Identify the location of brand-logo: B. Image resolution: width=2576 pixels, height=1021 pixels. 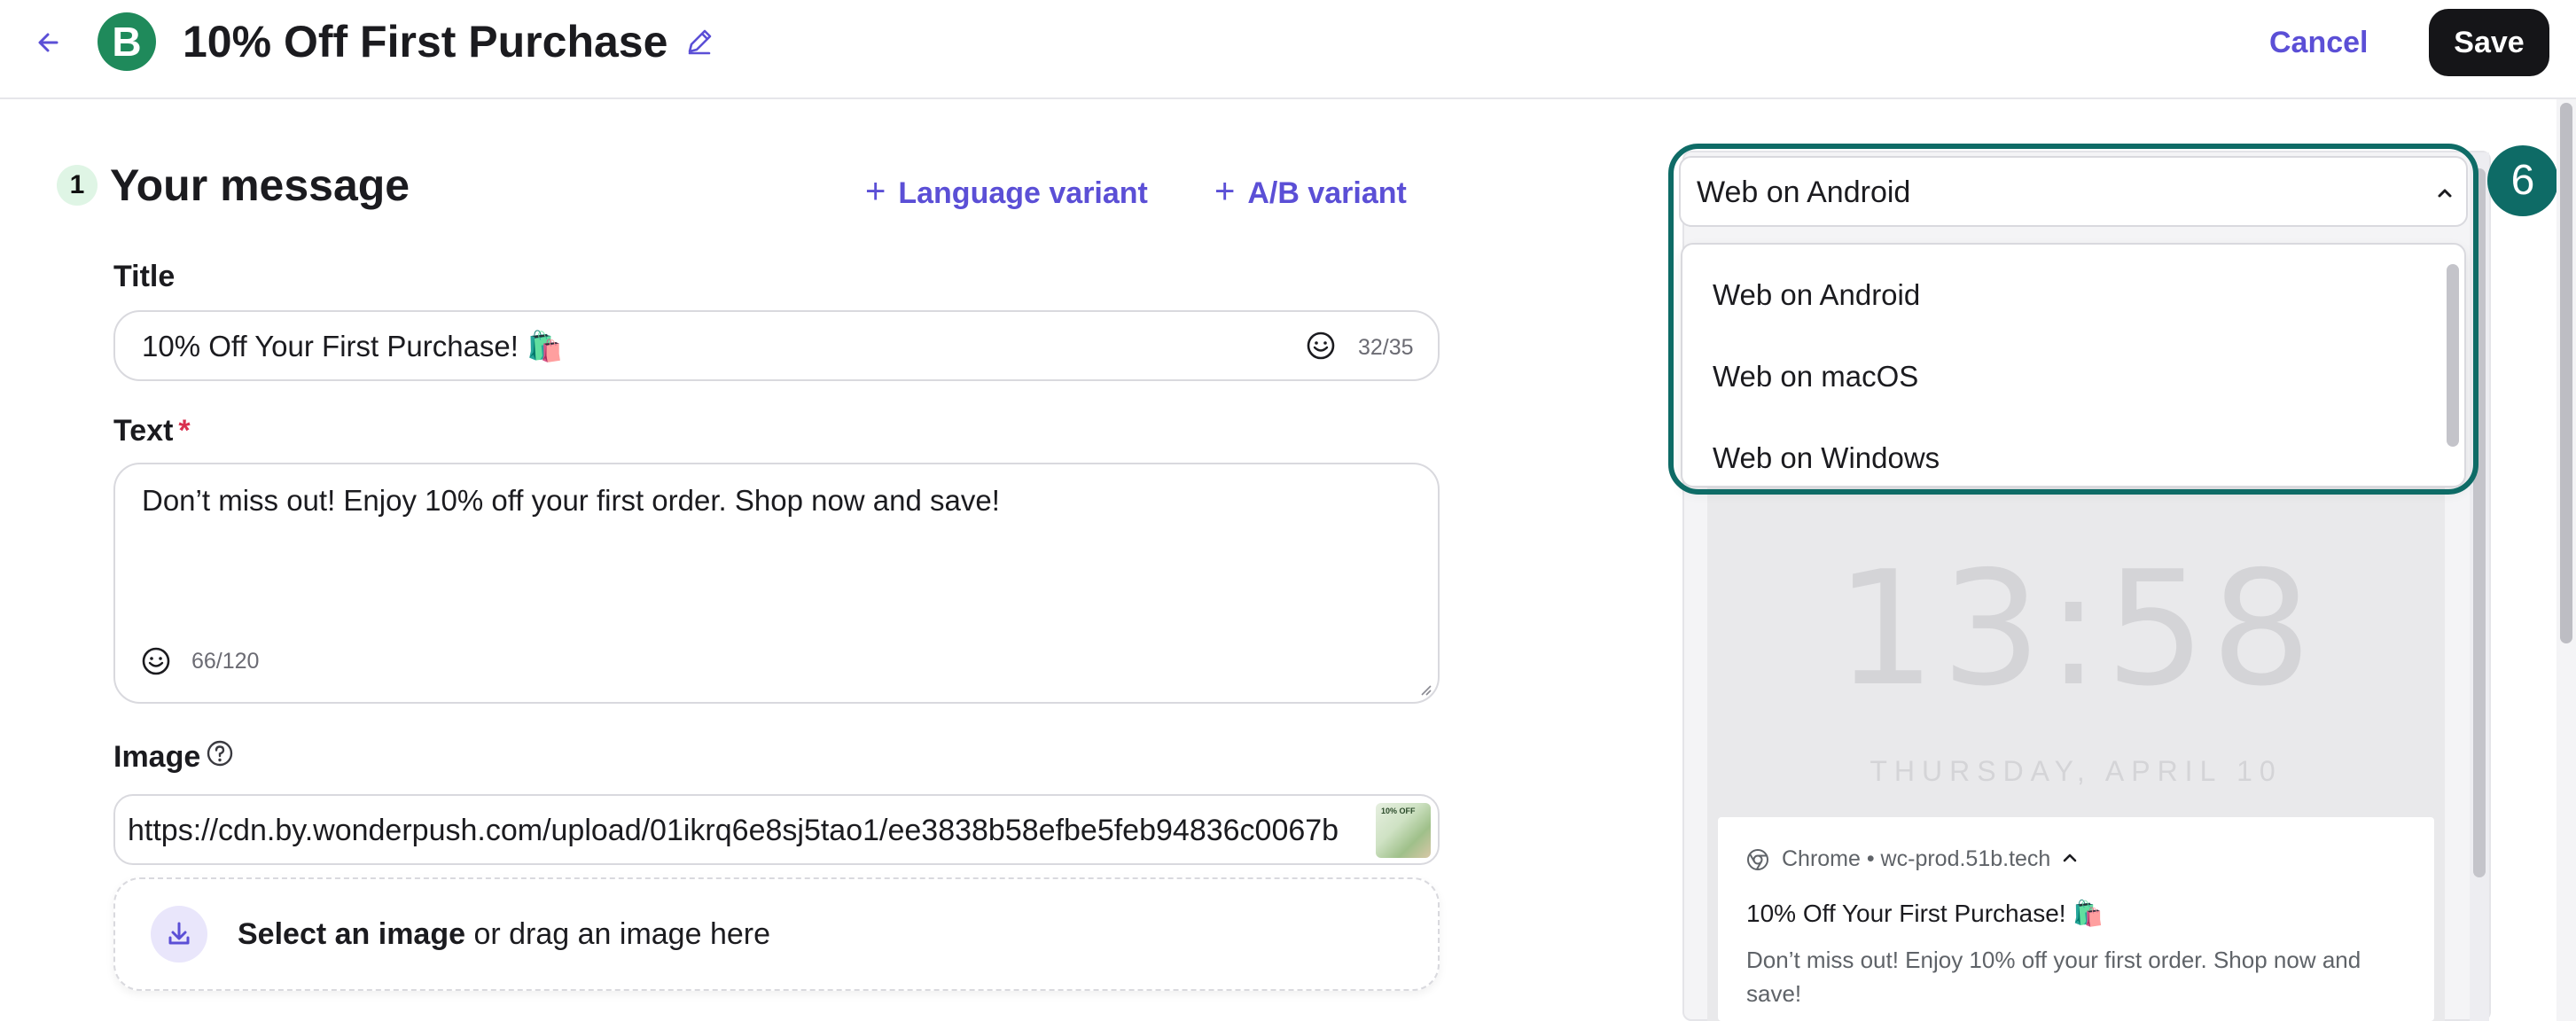
(127, 42).